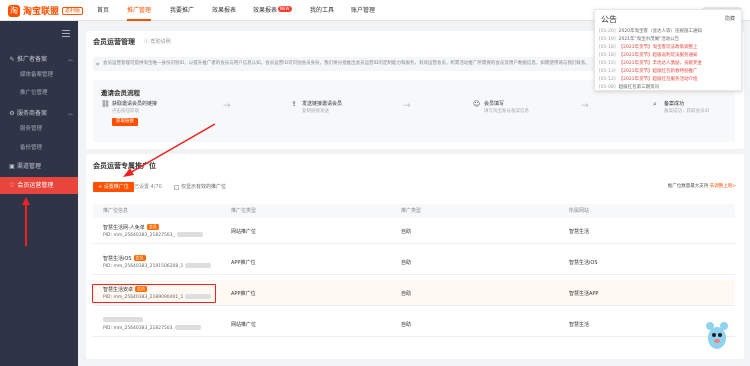 This screenshot has height=366, width=750. What do you see at coordinates (669, 56) in the screenshot?
I see `announcement-item: [01-18] 【2021年货节】超级返利玩法服务通知` at bounding box center [669, 56].